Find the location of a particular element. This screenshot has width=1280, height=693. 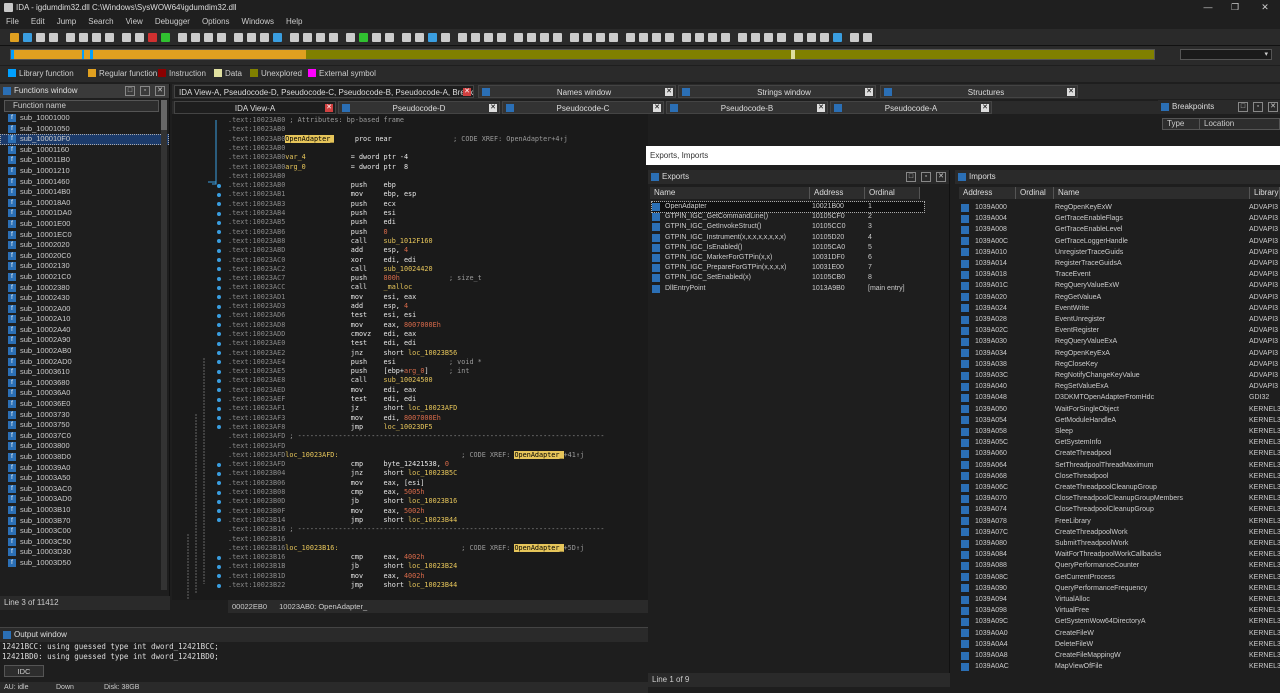

restore-breakpoints-button: □ is located at coordinates (1243, 107).